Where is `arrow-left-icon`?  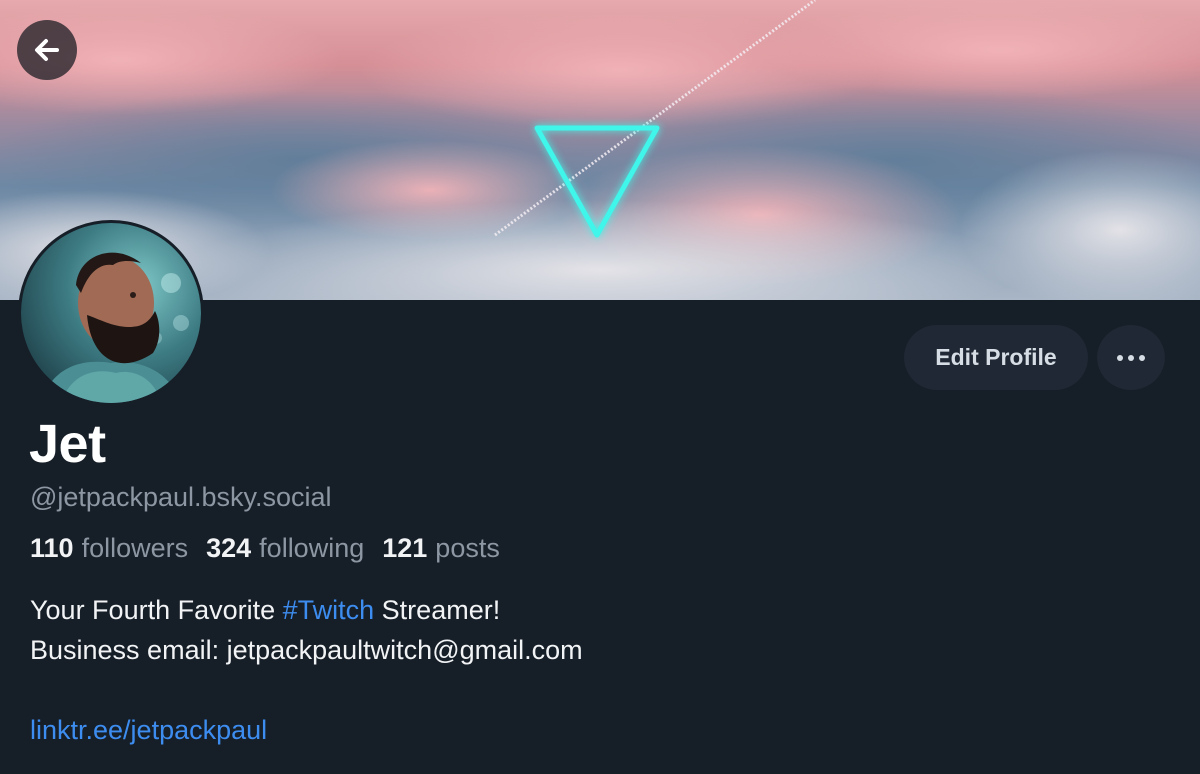 arrow-left-icon is located at coordinates (47, 50).